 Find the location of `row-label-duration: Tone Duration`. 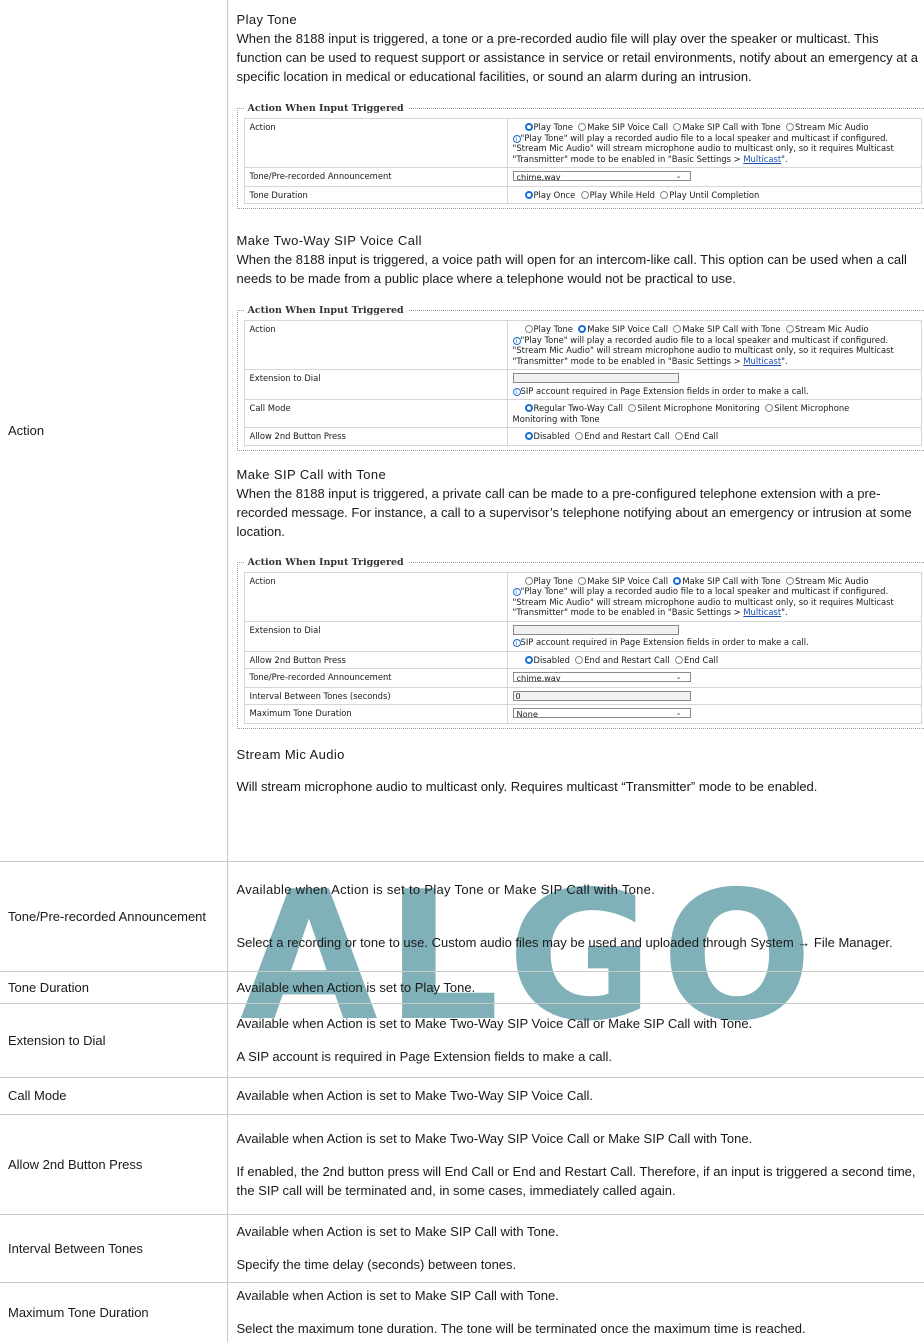

row-label-duration: Tone Duration is located at coordinates (114, 987).